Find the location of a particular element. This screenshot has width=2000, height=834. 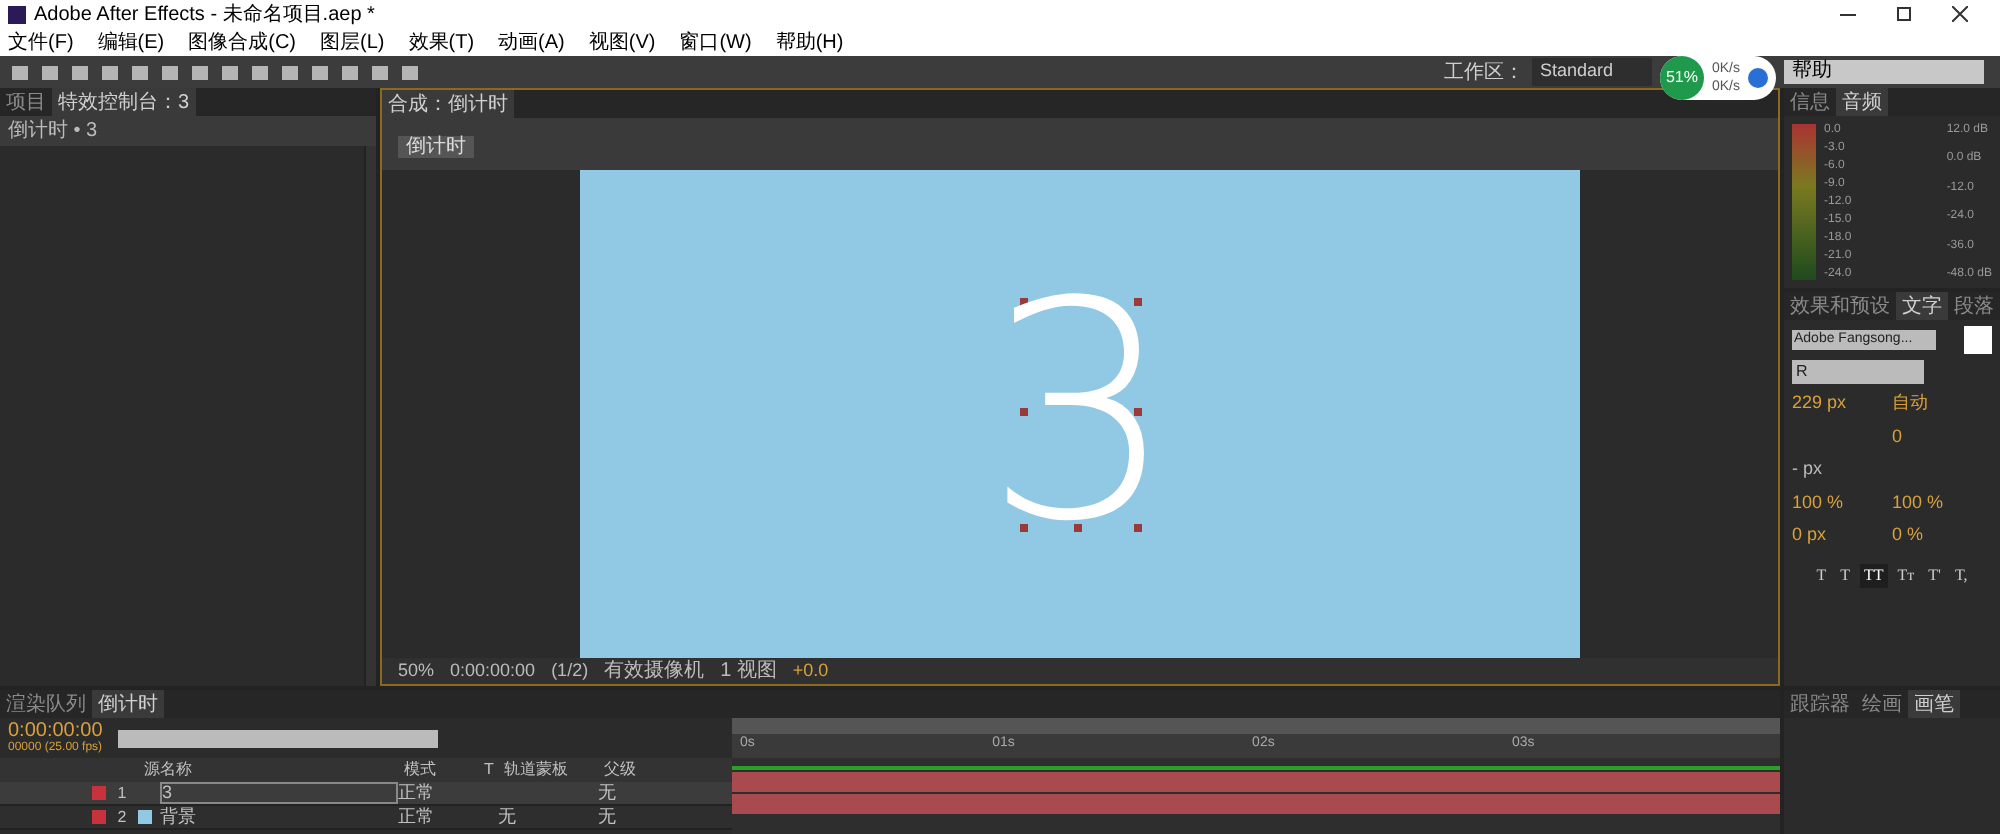

workspace-select: Standard is located at coordinates (1591, 72).